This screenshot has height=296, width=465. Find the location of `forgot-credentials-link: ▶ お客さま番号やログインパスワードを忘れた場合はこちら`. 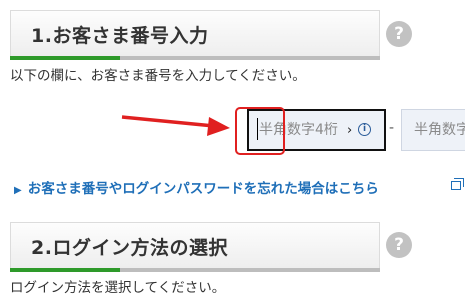

forgot-credentials-link: ▶ お客さま番号やログインパスワードを忘れた場合はこちら is located at coordinates (196, 187).